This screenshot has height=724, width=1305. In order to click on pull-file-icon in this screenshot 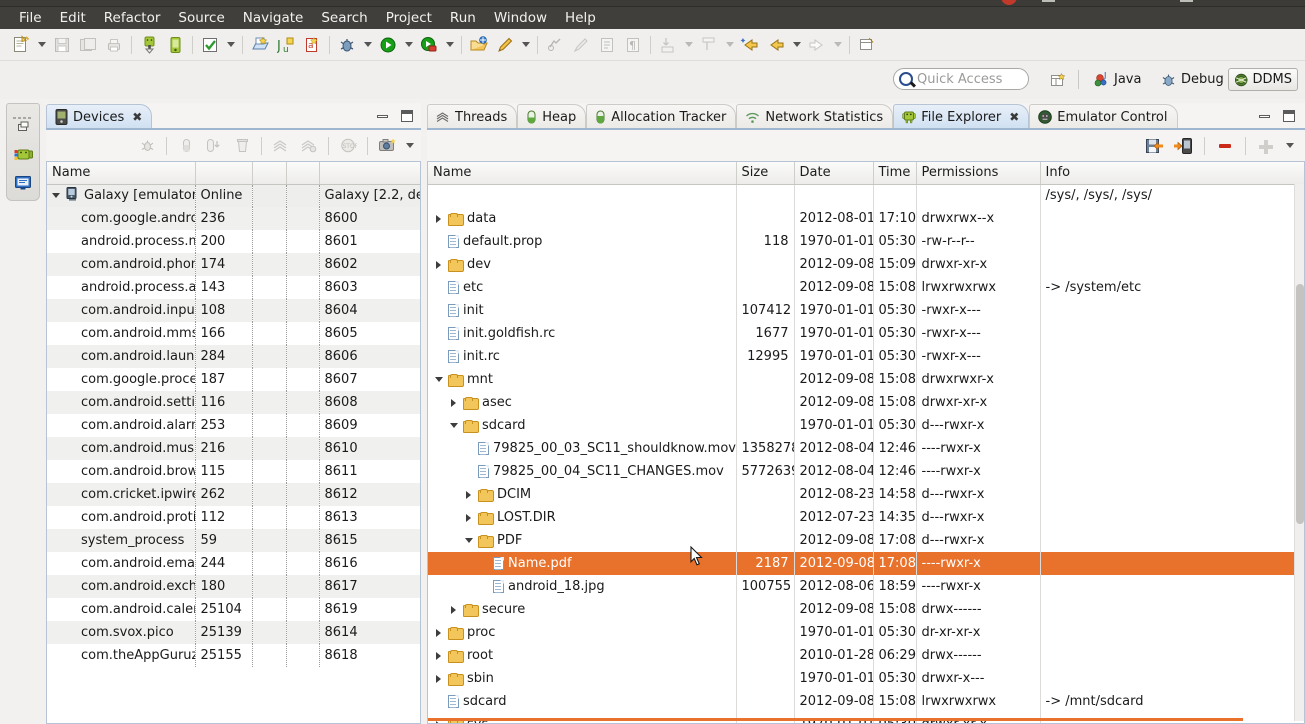, I will do `click(1155, 146)`.